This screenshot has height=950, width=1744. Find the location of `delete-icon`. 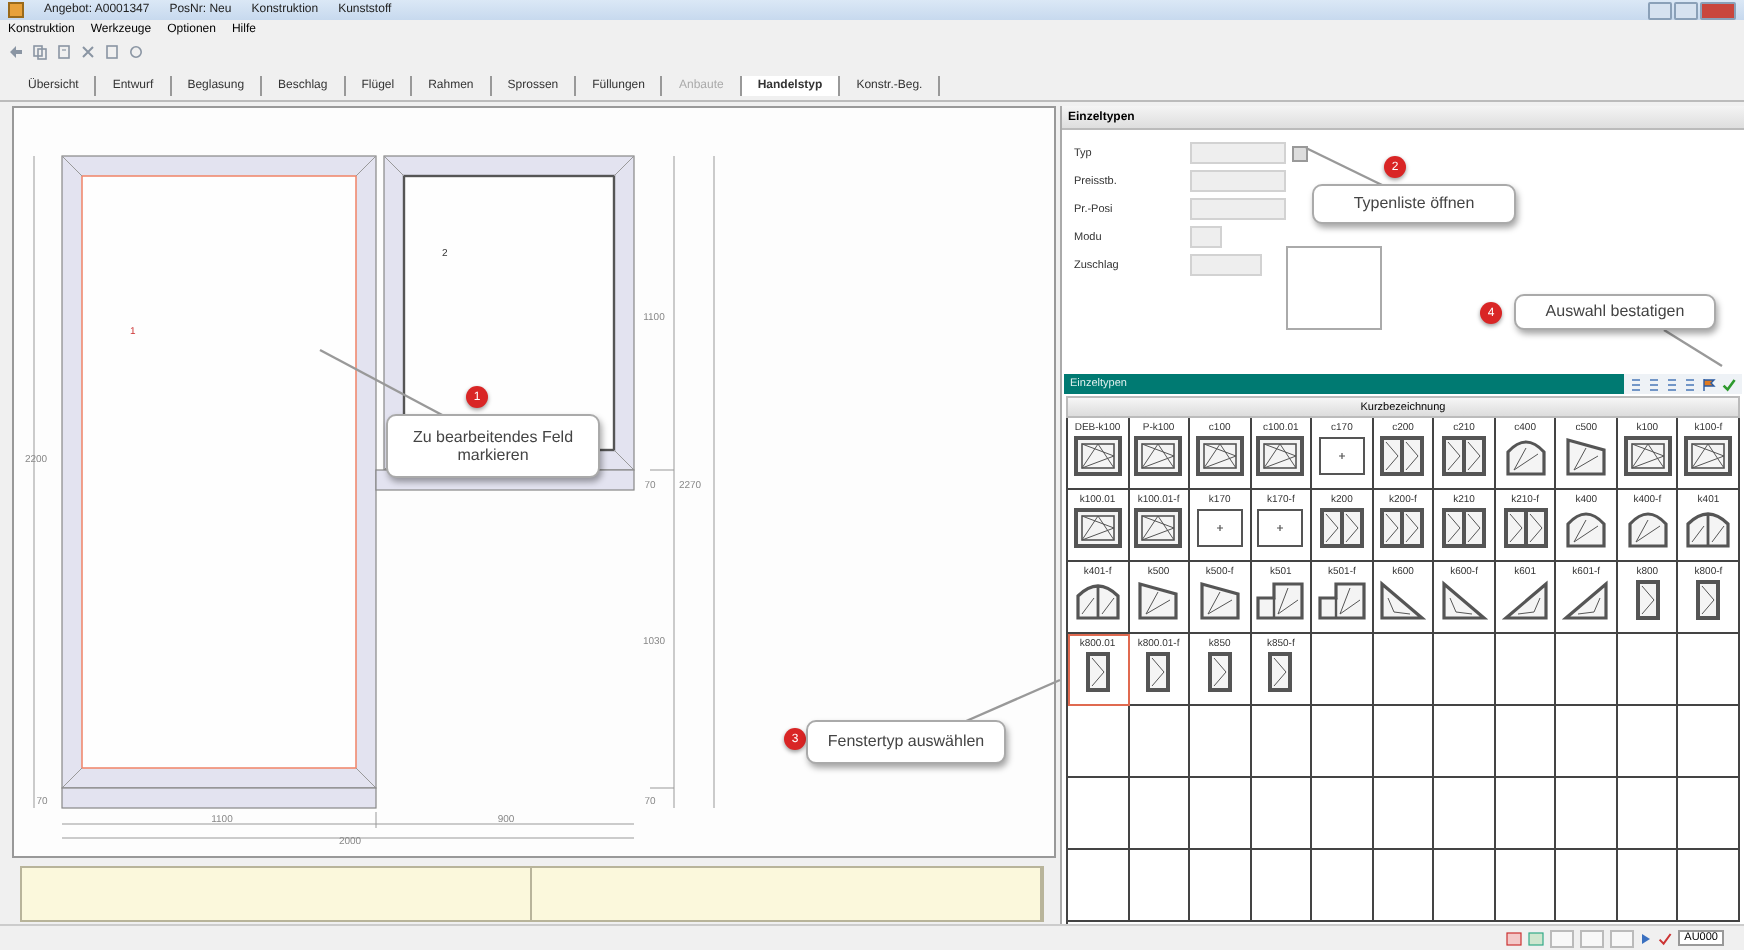

delete-icon is located at coordinates (88, 52).